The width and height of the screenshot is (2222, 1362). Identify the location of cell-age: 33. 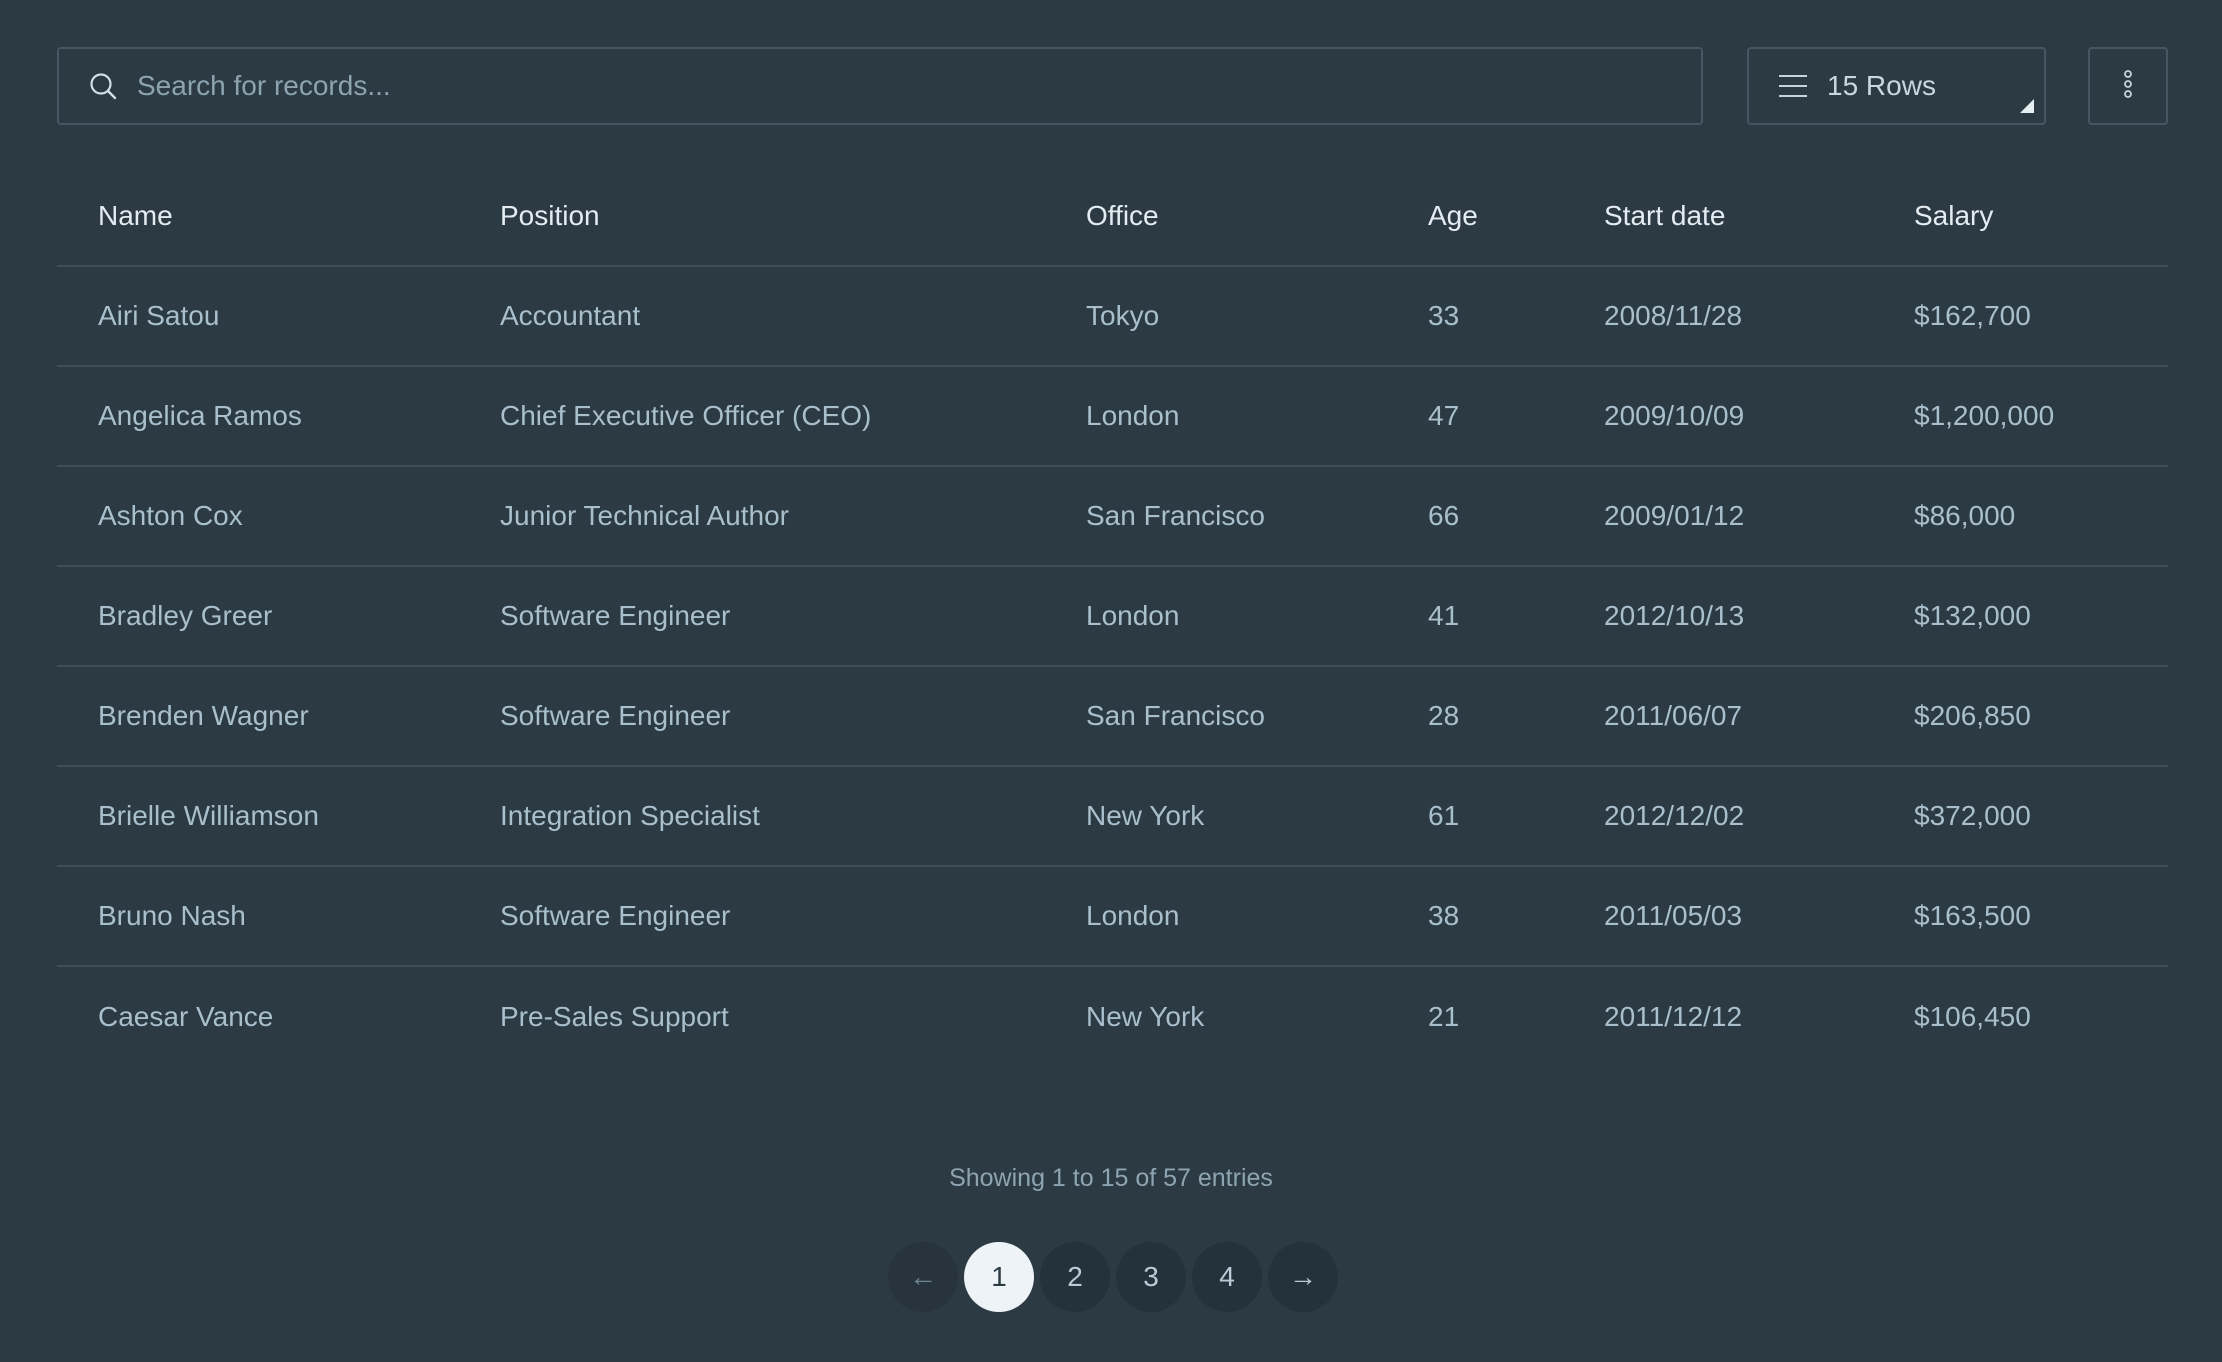
(1444, 315).